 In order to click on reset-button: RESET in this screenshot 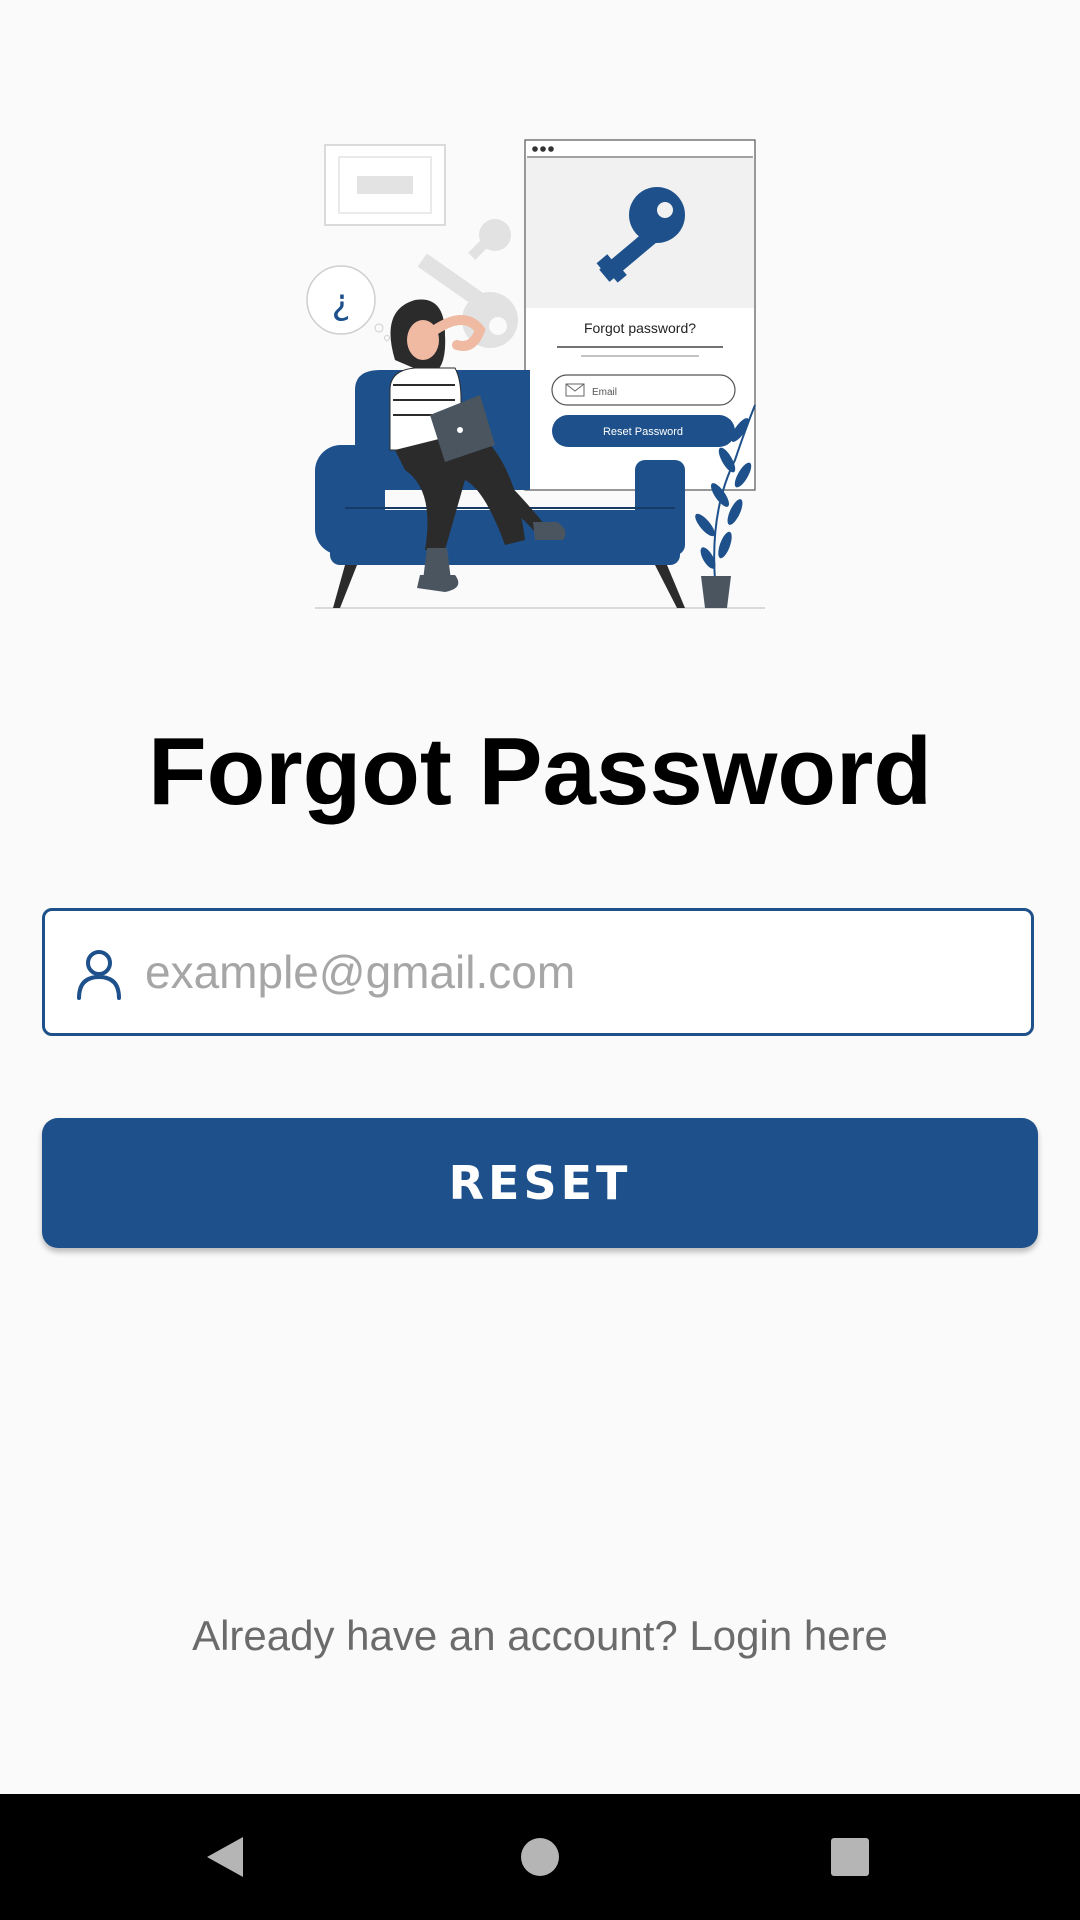, I will do `click(540, 1183)`.